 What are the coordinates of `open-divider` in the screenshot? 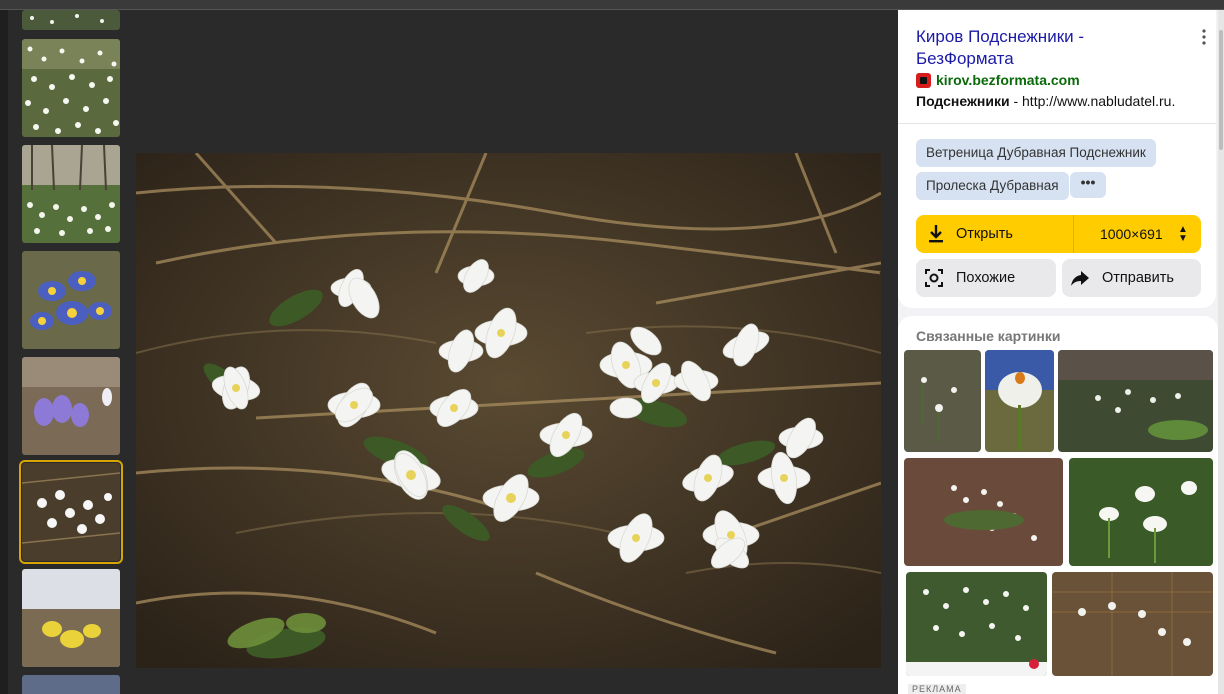 It's located at (1073, 234).